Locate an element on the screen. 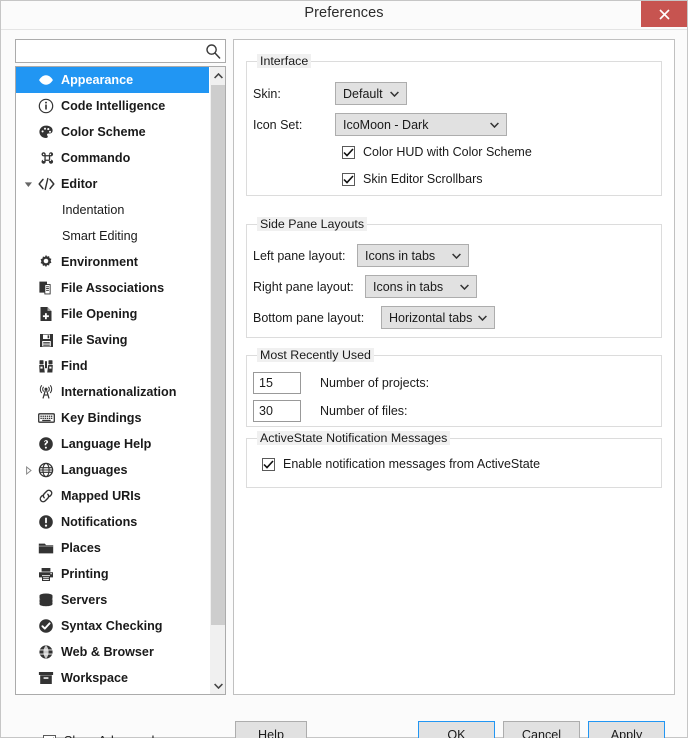 This screenshot has height=738, width=688. link-icon is located at coordinates (46, 496).